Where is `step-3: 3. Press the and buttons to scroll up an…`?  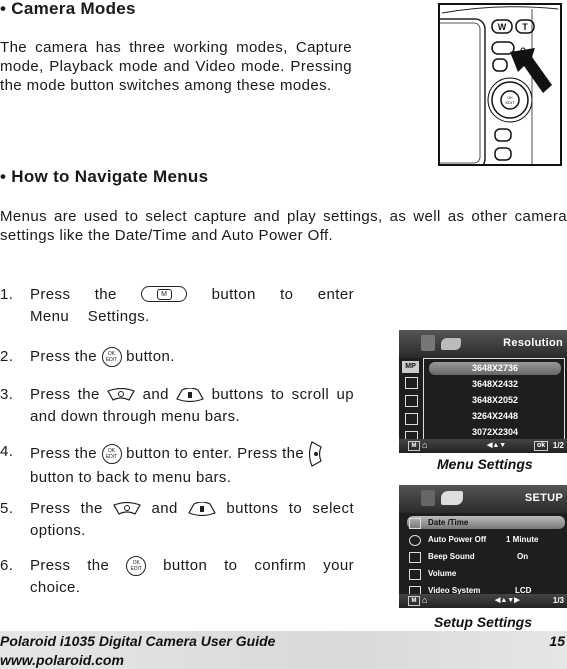 step-3: 3. Press the and buttons to scroll up an… is located at coordinates (177, 405).